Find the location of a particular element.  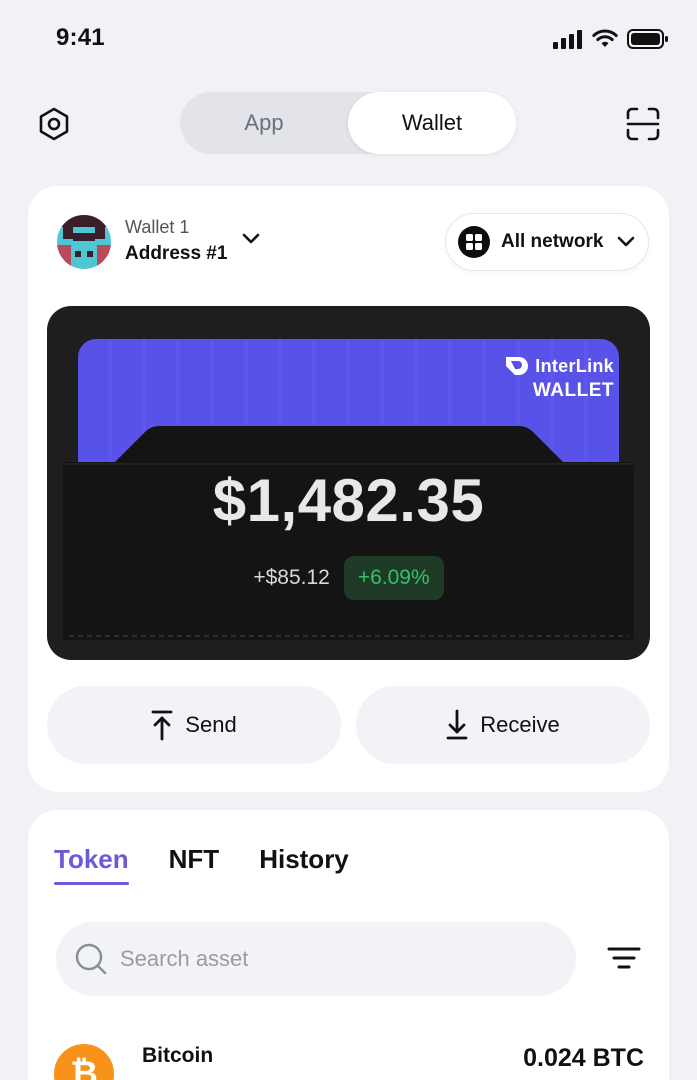

settings-button is located at coordinates (54, 124).